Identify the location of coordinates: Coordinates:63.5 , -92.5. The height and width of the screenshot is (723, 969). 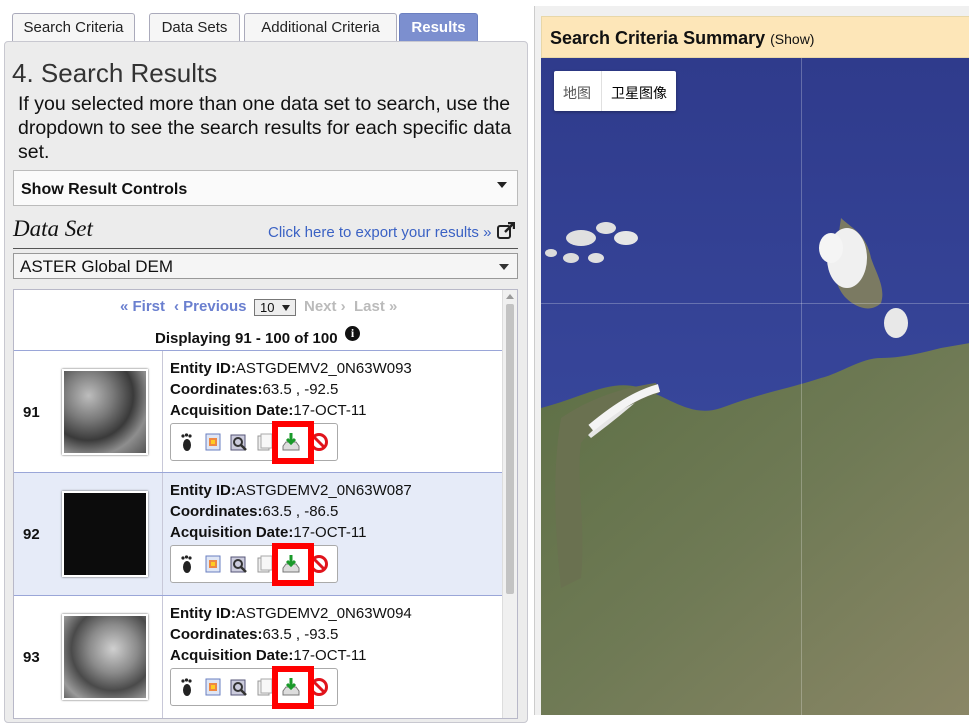
(254, 389).